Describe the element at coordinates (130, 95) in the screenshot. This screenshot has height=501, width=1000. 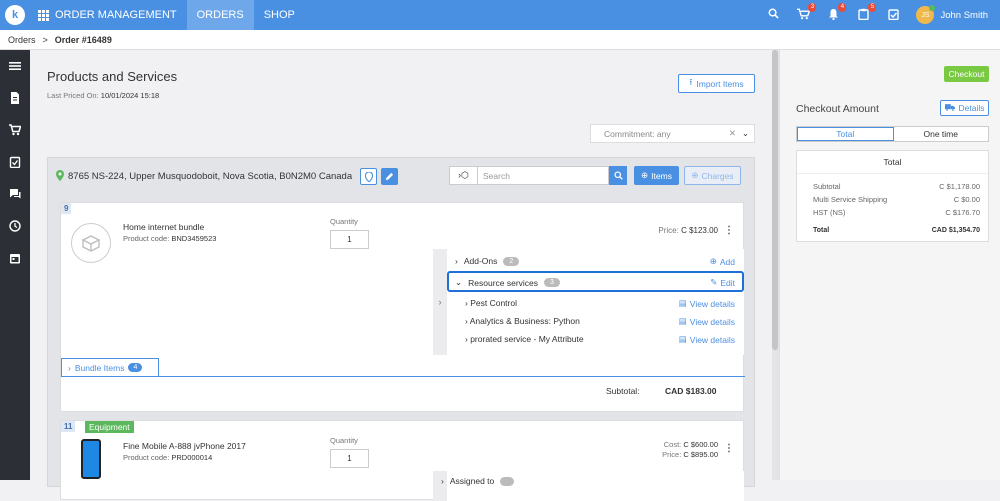
I see `last-priced-value: 10/01/2024 15:18` at that location.